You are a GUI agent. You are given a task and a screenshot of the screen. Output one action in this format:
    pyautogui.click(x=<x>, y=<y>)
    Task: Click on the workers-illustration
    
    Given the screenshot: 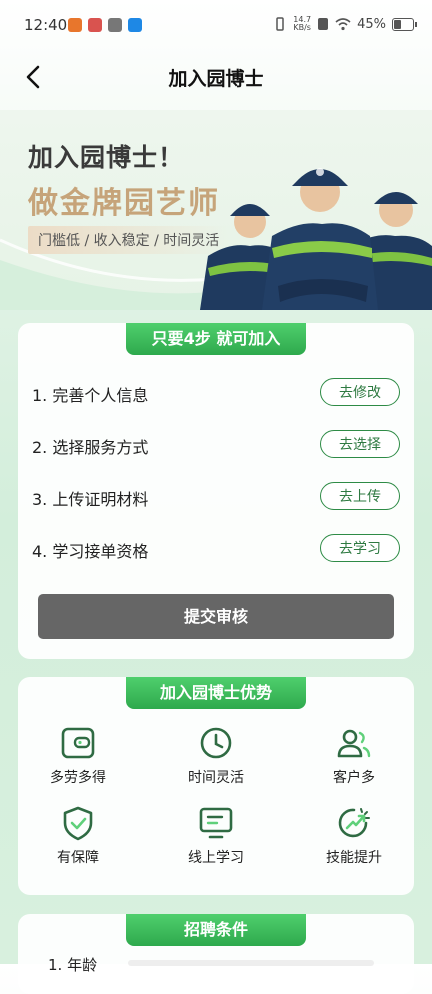 What is the action you would take?
    pyautogui.click(x=316, y=239)
    